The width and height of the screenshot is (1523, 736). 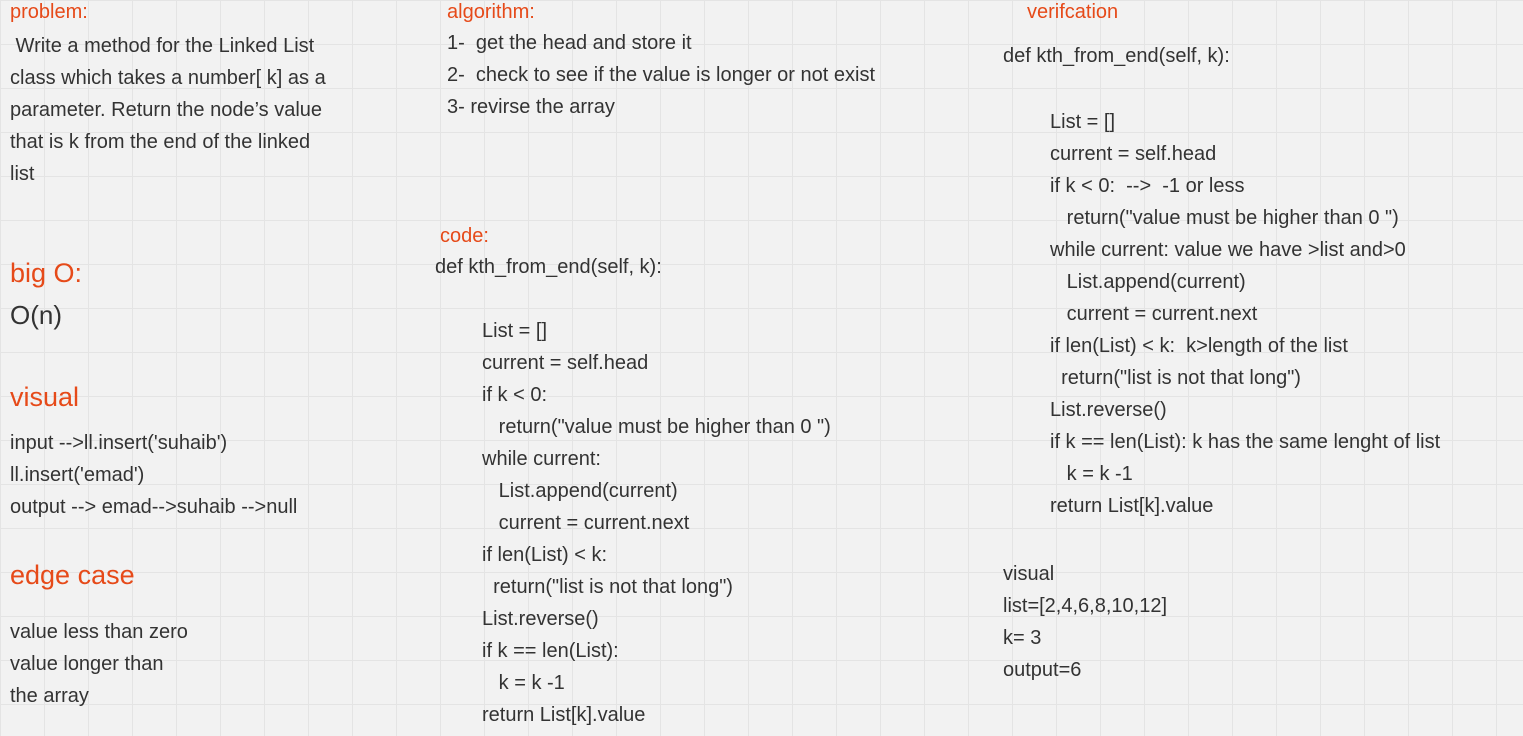 What do you see at coordinates (168, 78) in the screenshot?
I see `problem-line: class which takes a number[ k] as a` at bounding box center [168, 78].